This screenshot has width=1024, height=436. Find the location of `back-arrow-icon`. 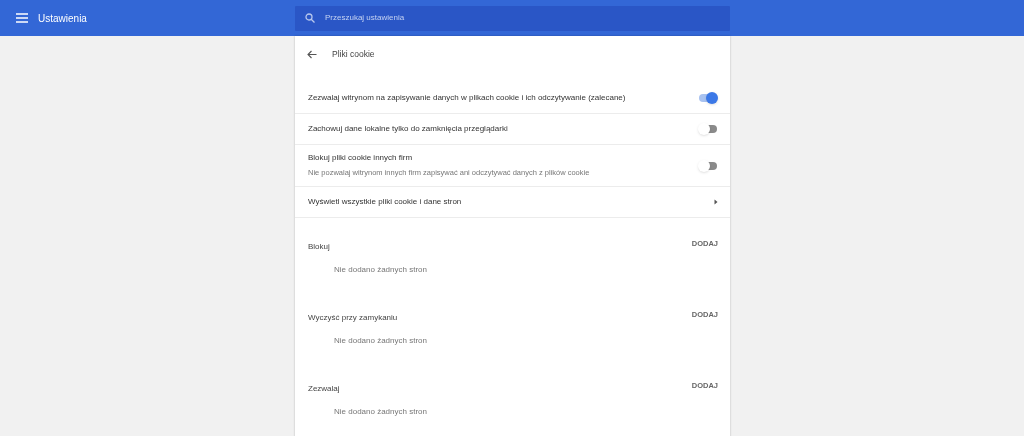

back-arrow-icon is located at coordinates (312, 54).